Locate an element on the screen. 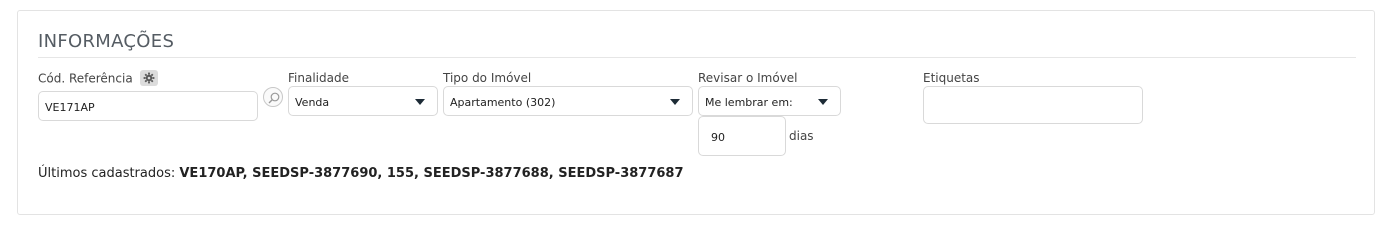 The height and width of the screenshot is (240, 1380). ref-field-label: Cód. Referência is located at coordinates (98, 78).